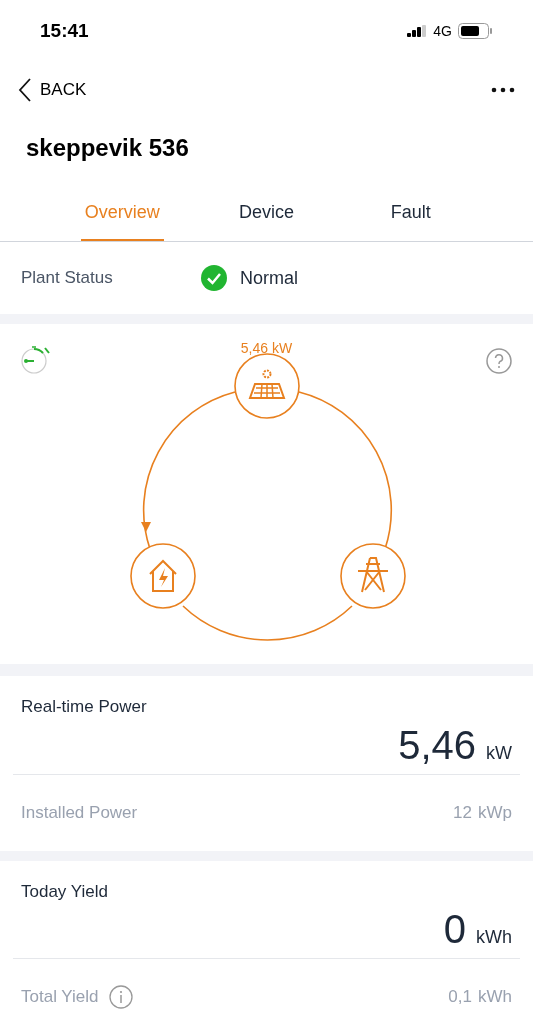  I want to click on network-type: 4G, so click(442, 31).